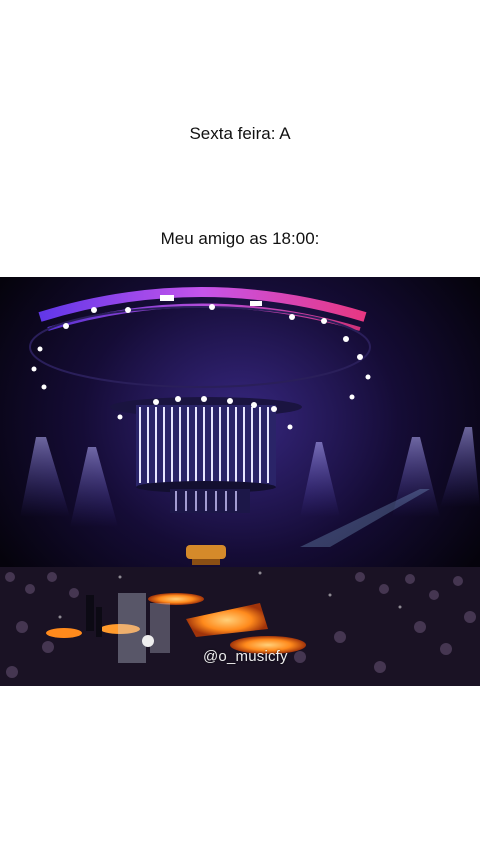  Describe the element at coordinates (240, 238) in the screenshot. I see `caption-line-2: Meu amigo as 18:00:` at that location.